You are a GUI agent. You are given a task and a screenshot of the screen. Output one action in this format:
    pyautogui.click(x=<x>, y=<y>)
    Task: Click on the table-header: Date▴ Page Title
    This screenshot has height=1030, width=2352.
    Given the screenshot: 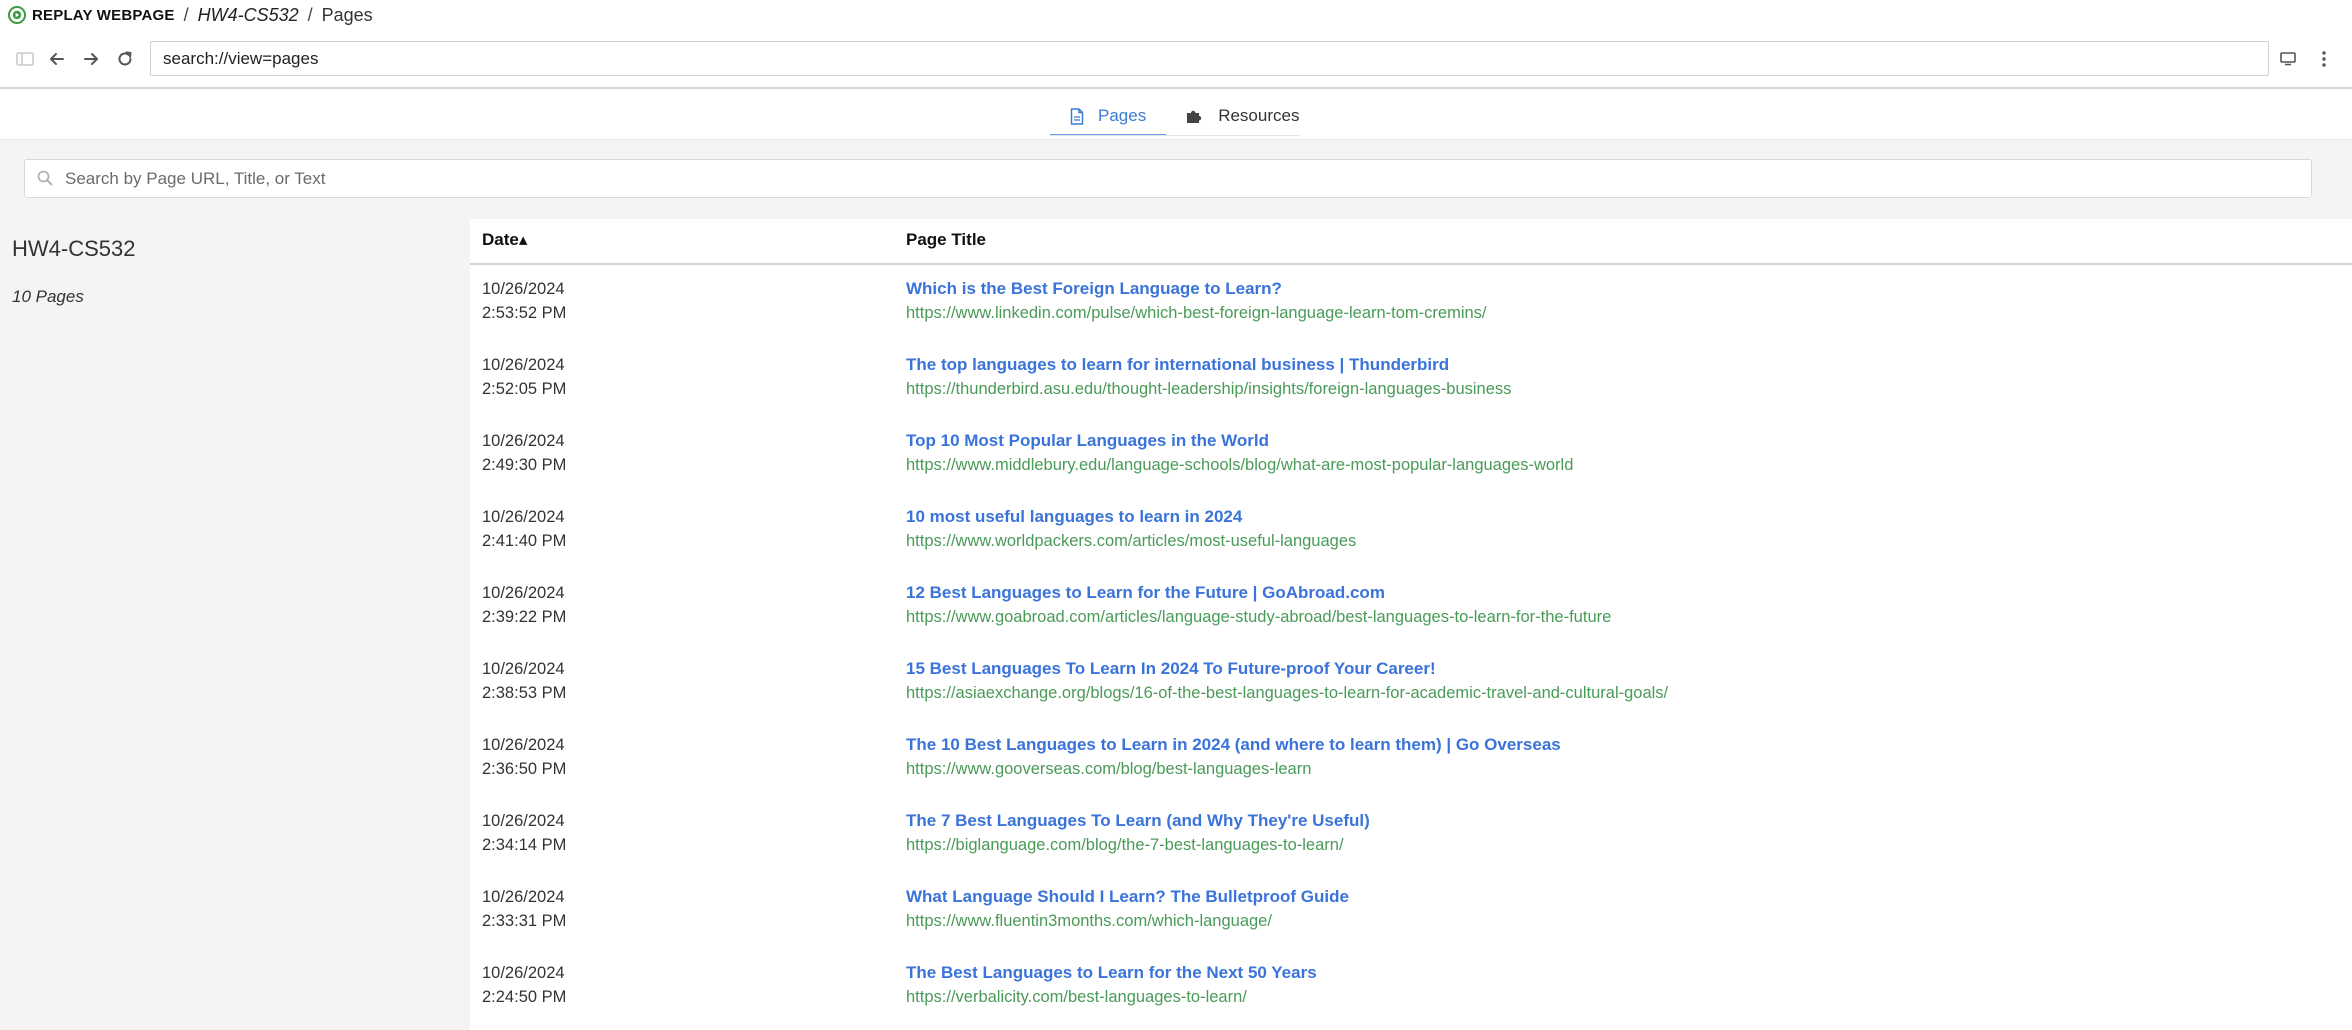 What is the action you would take?
    pyautogui.click(x=1411, y=242)
    